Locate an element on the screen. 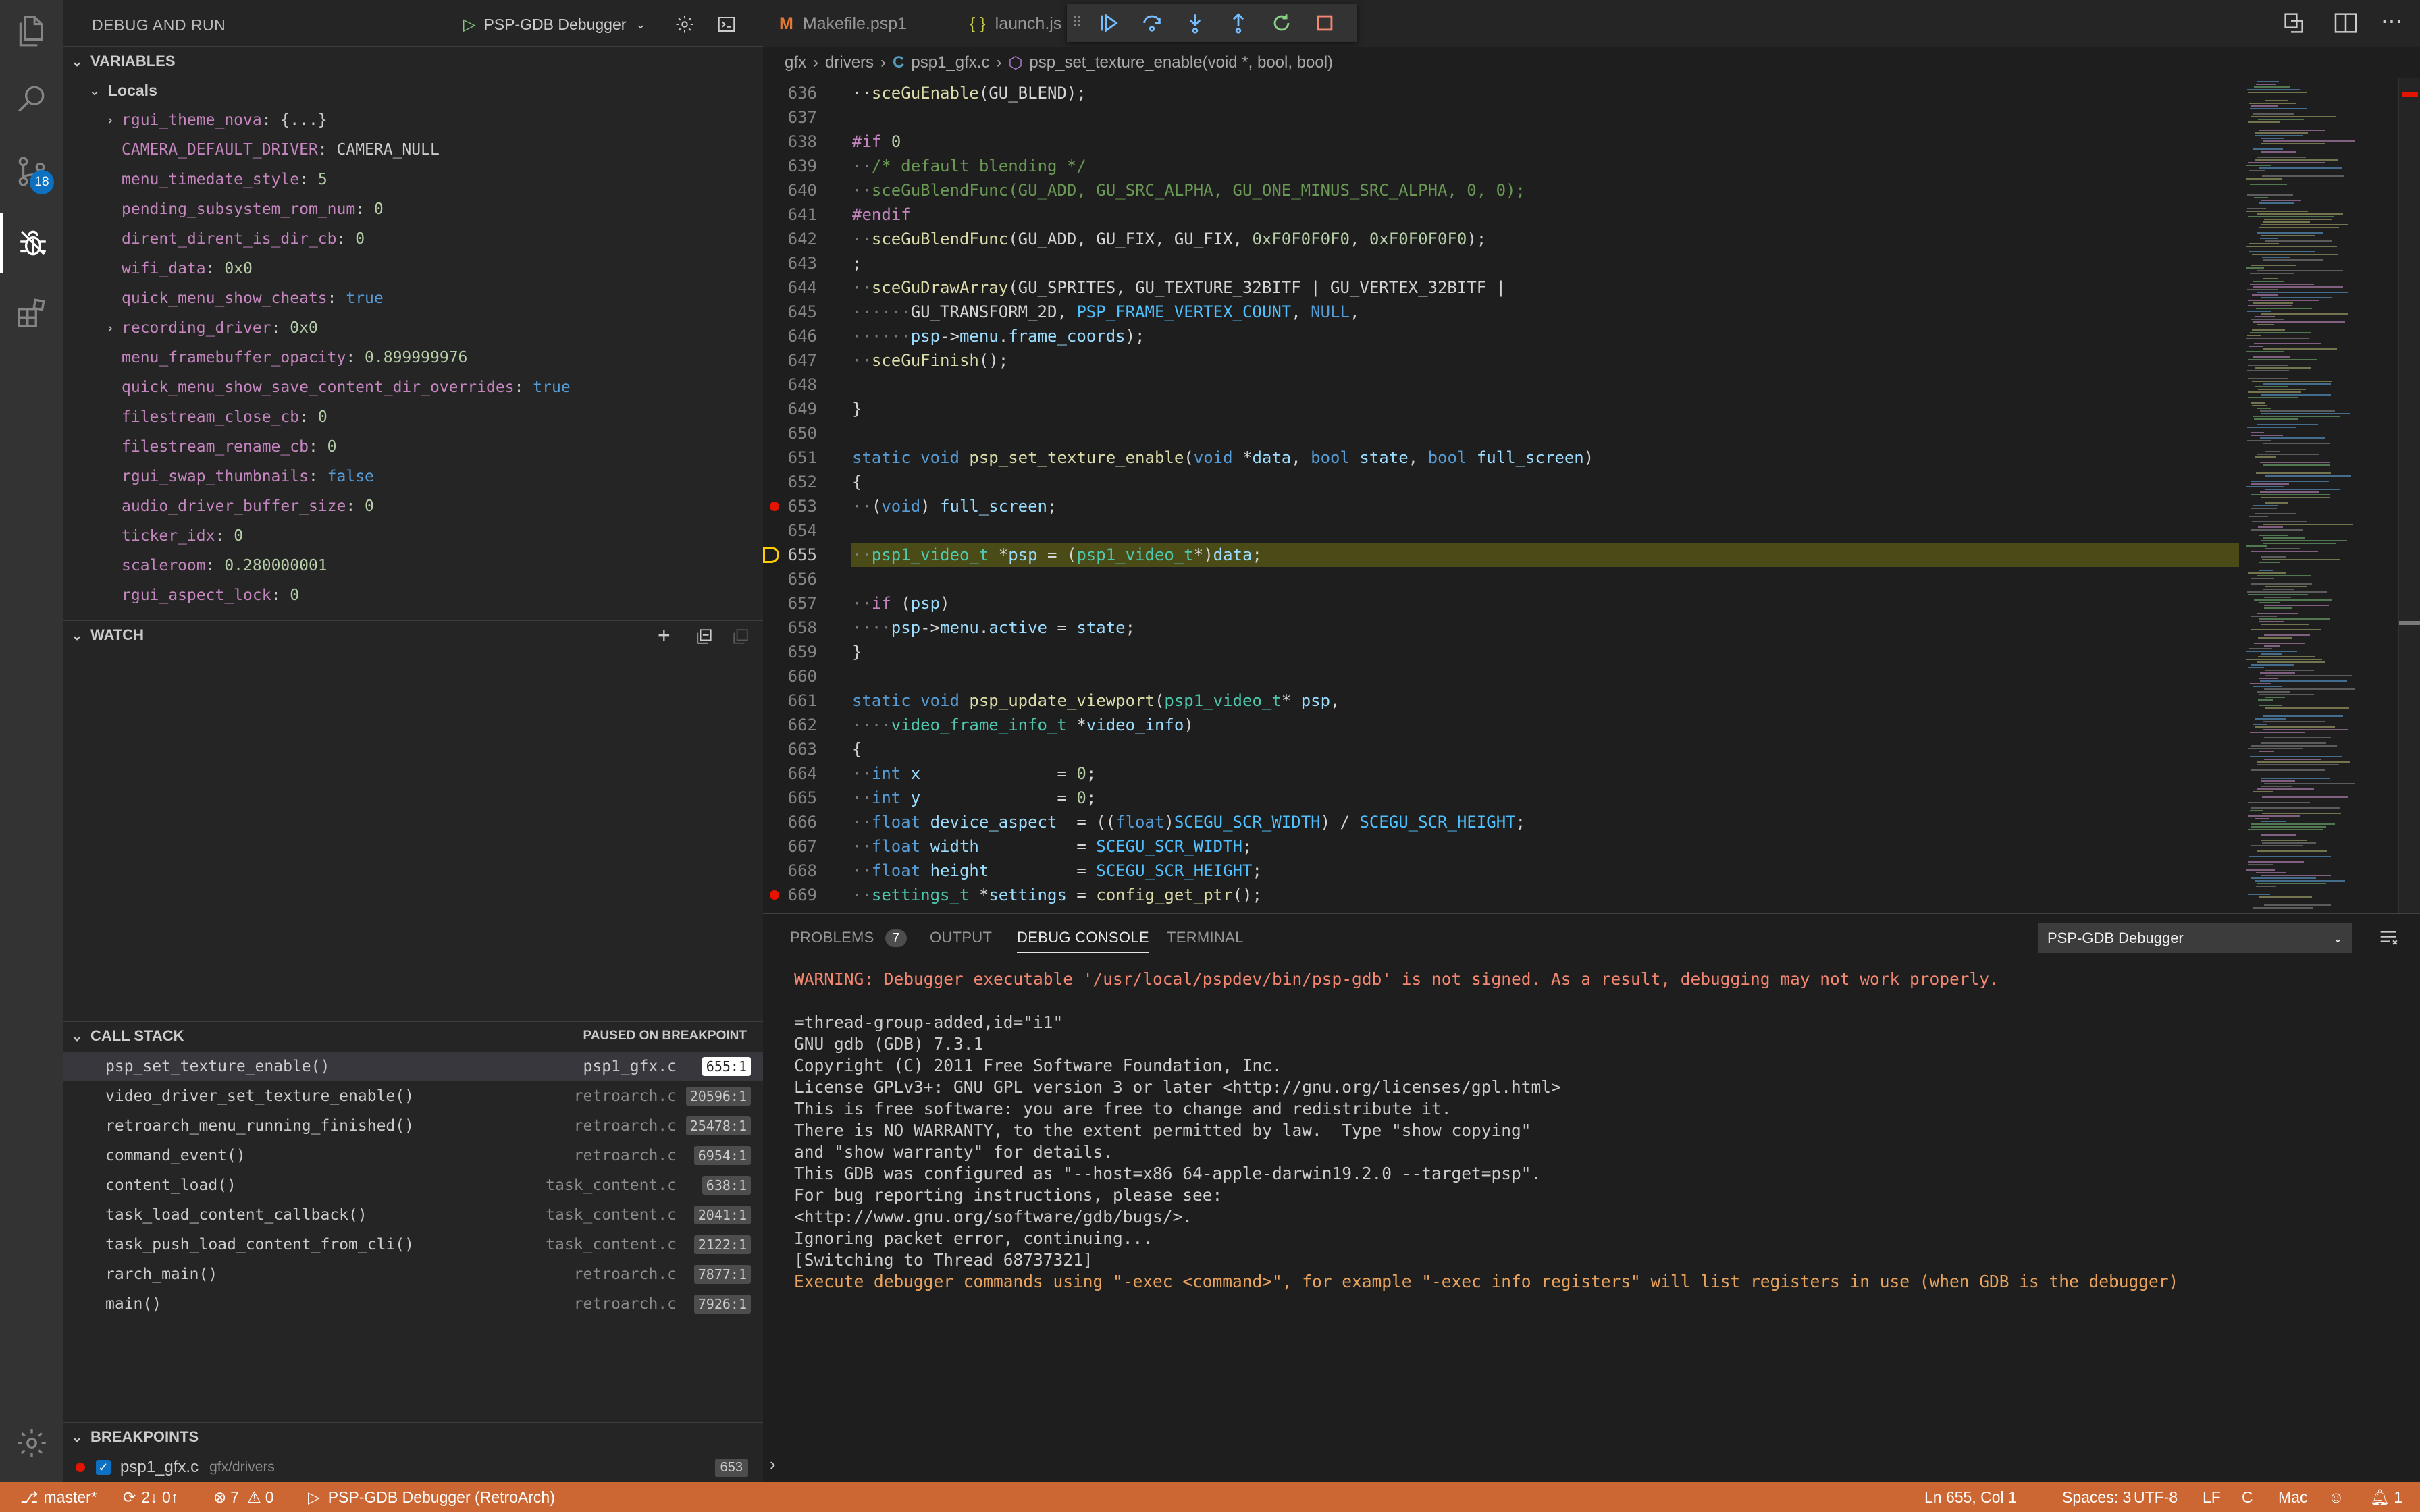 The image size is (2420, 1512). cursor-position: Ln 655, Col 1 is located at coordinates (1970, 1497).